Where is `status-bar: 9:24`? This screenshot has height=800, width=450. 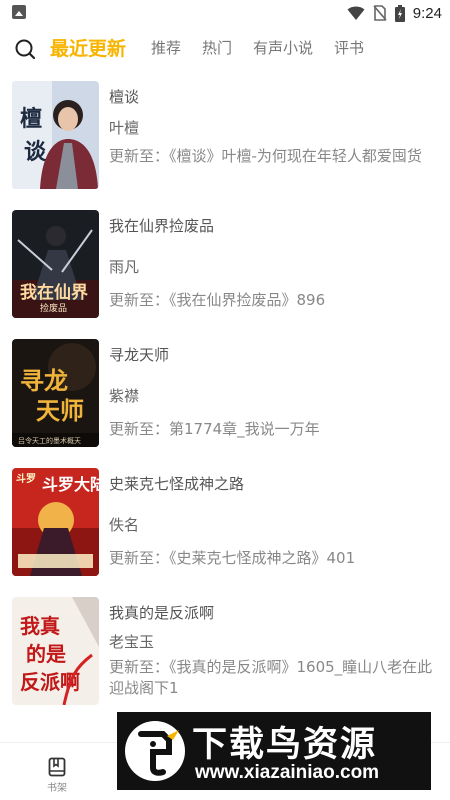
status-bar: 9:24 is located at coordinates (225, 13).